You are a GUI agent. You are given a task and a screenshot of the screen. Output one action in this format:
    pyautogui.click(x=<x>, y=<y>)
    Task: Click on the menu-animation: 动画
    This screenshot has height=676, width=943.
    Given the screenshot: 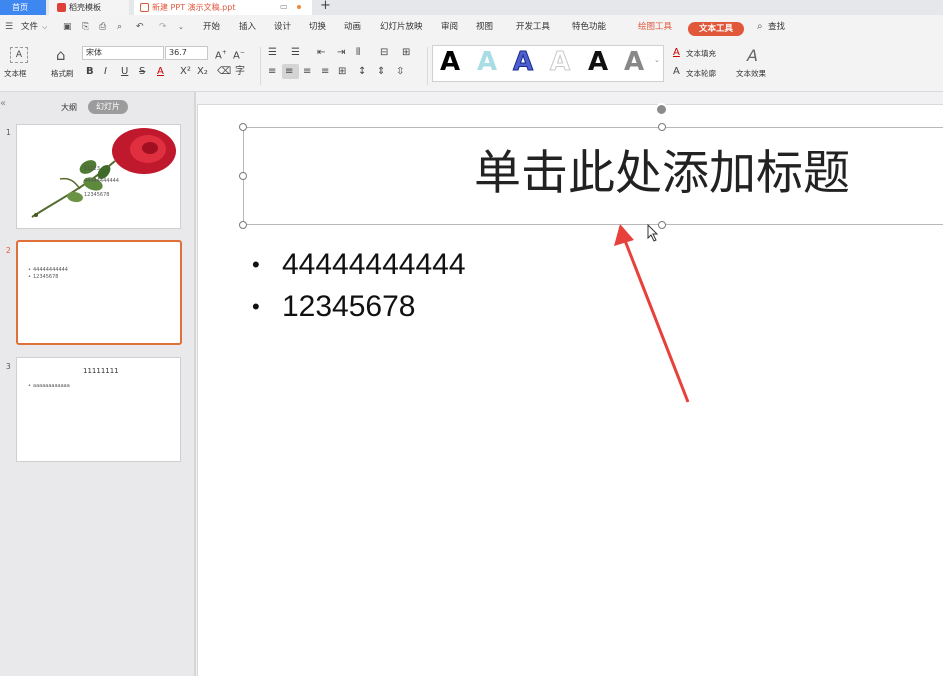 What is the action you would take?
    pyautogui.click(x=352, y=27)
    